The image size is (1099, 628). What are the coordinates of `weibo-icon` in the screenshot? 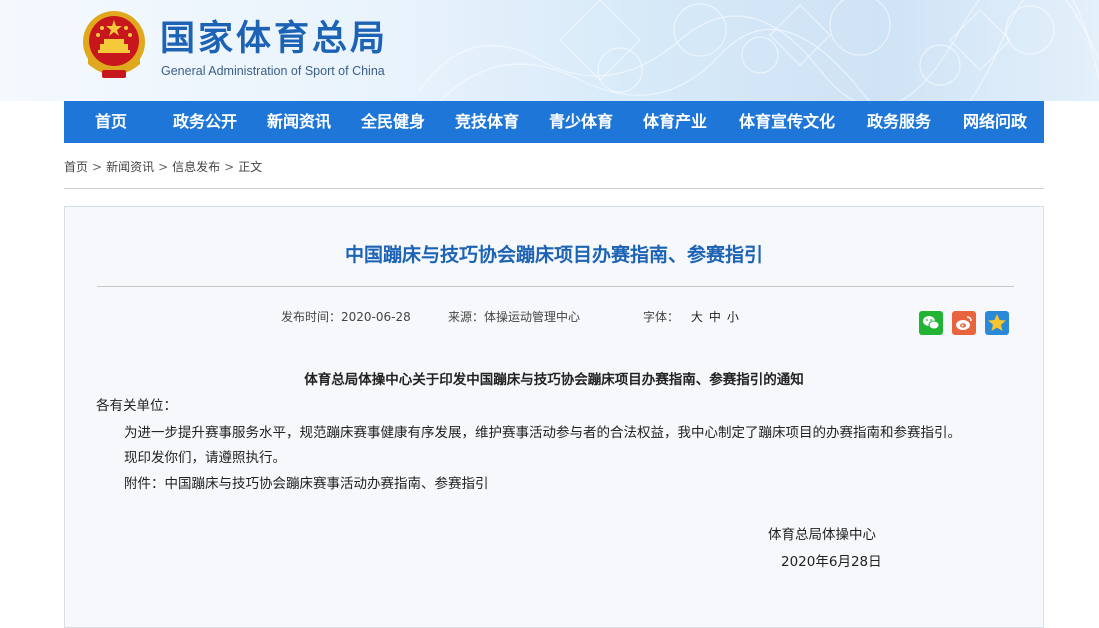 It's located at (964, 323).